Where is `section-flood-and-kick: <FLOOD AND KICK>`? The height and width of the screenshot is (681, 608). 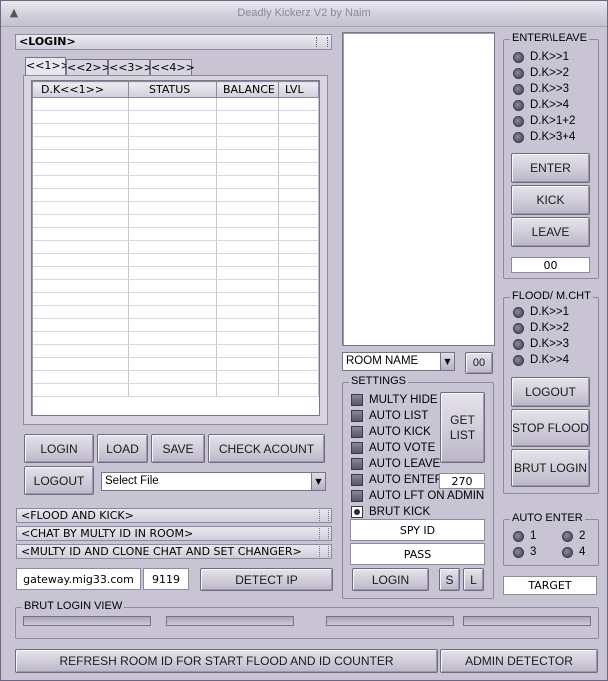 section-flood-and-kick: <FLOOD AND KICK> is located at coordinates (174, 515).